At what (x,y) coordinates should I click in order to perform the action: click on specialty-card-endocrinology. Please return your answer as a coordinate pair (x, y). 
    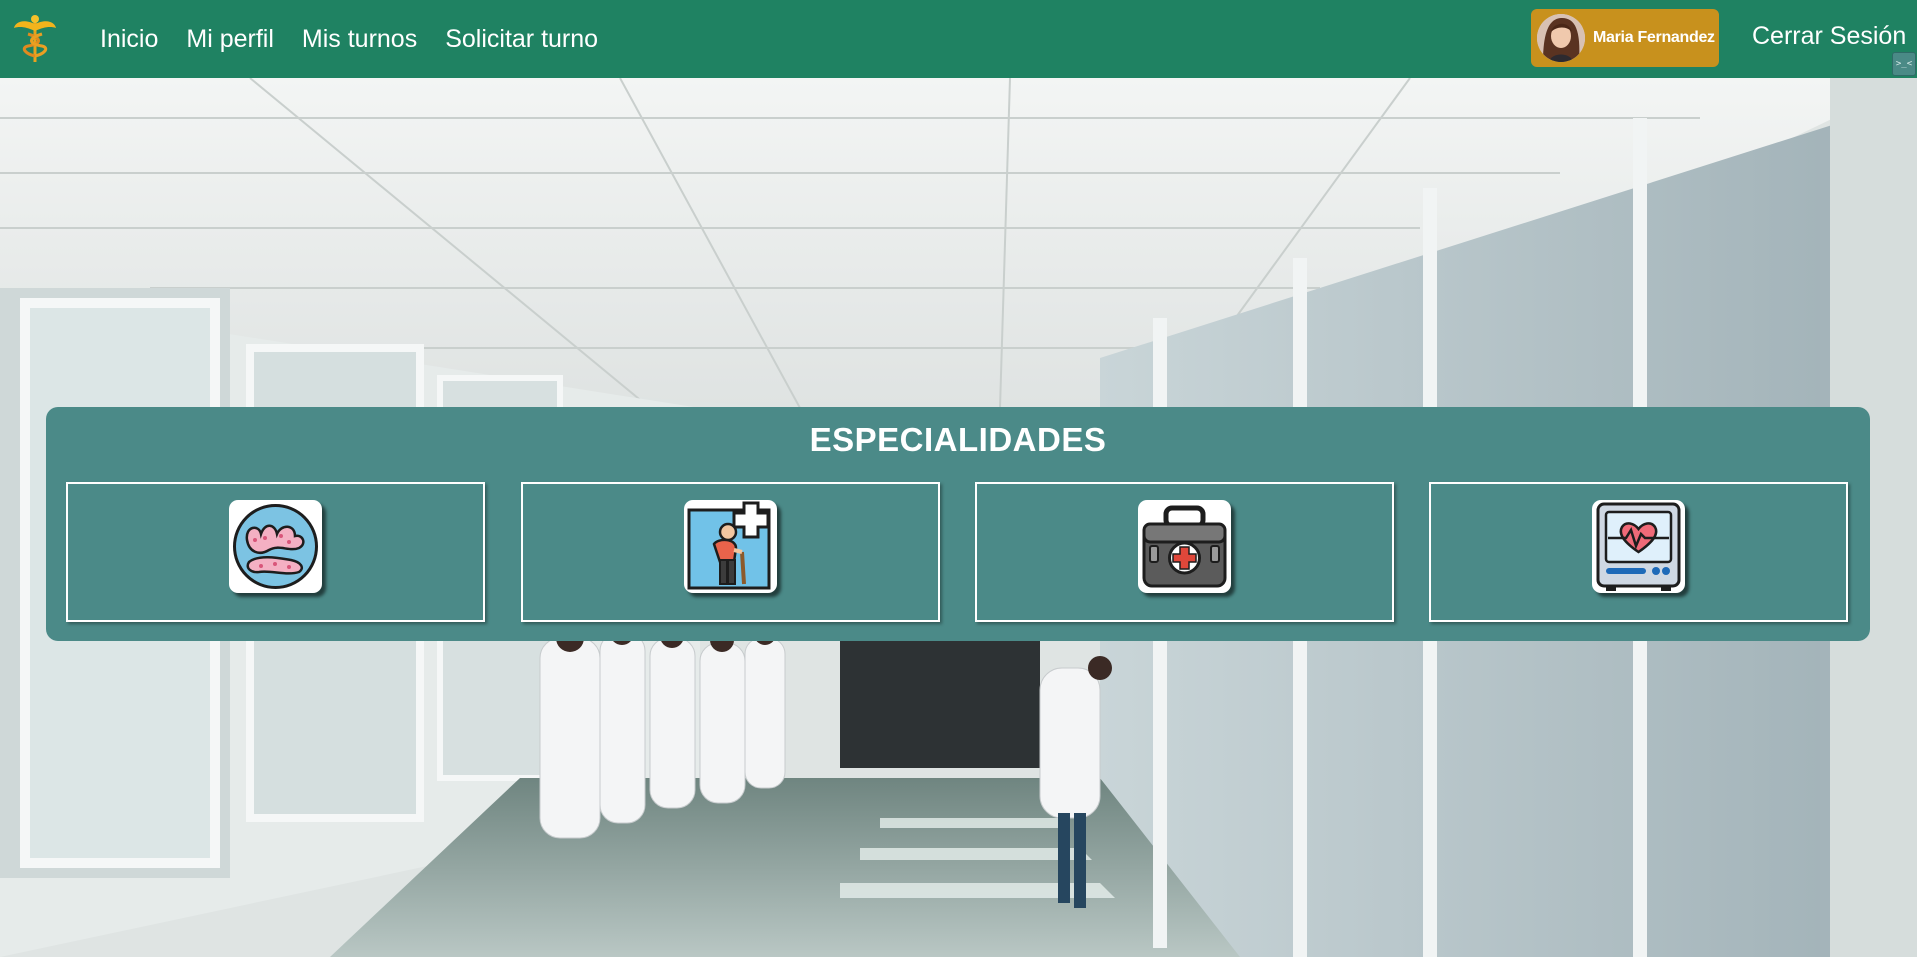
    Looking at the image, I should click on (275, 552).